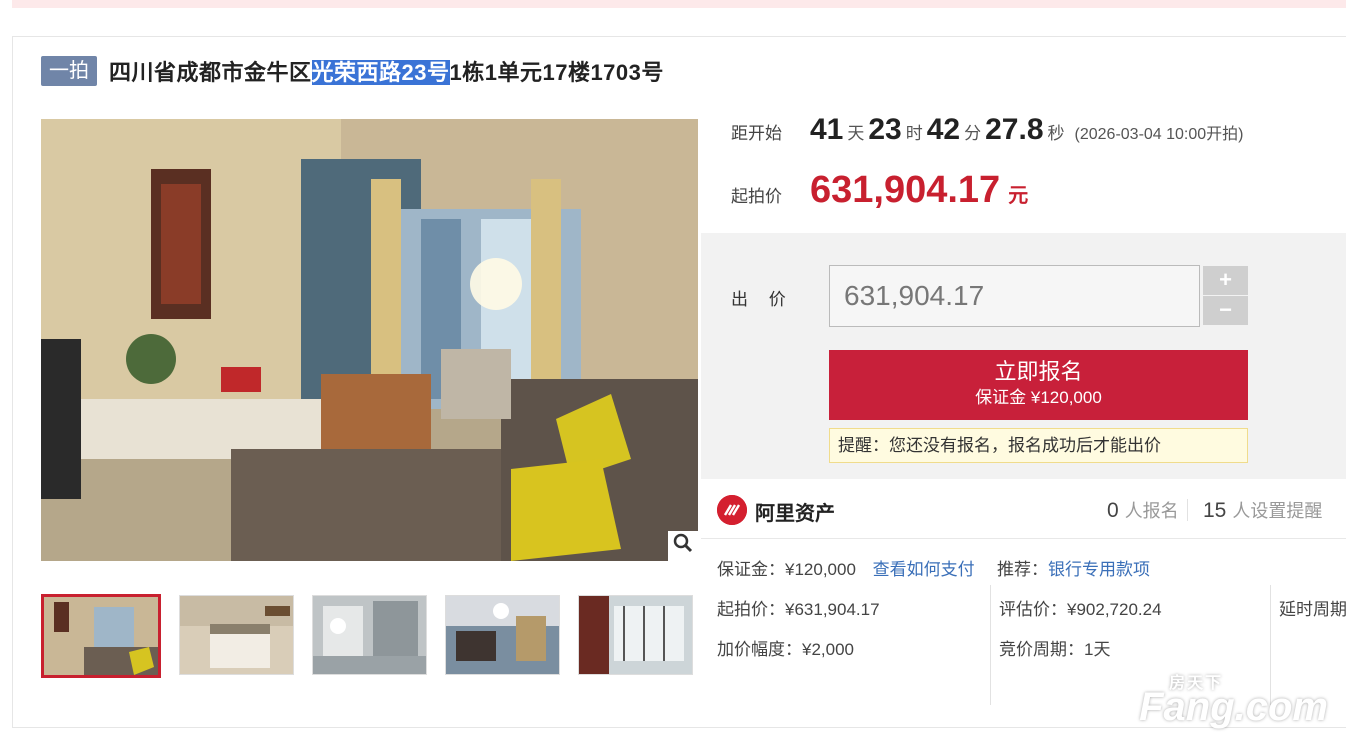  I want to click on countdown-seconds: 27.8, so click(1014, 129).